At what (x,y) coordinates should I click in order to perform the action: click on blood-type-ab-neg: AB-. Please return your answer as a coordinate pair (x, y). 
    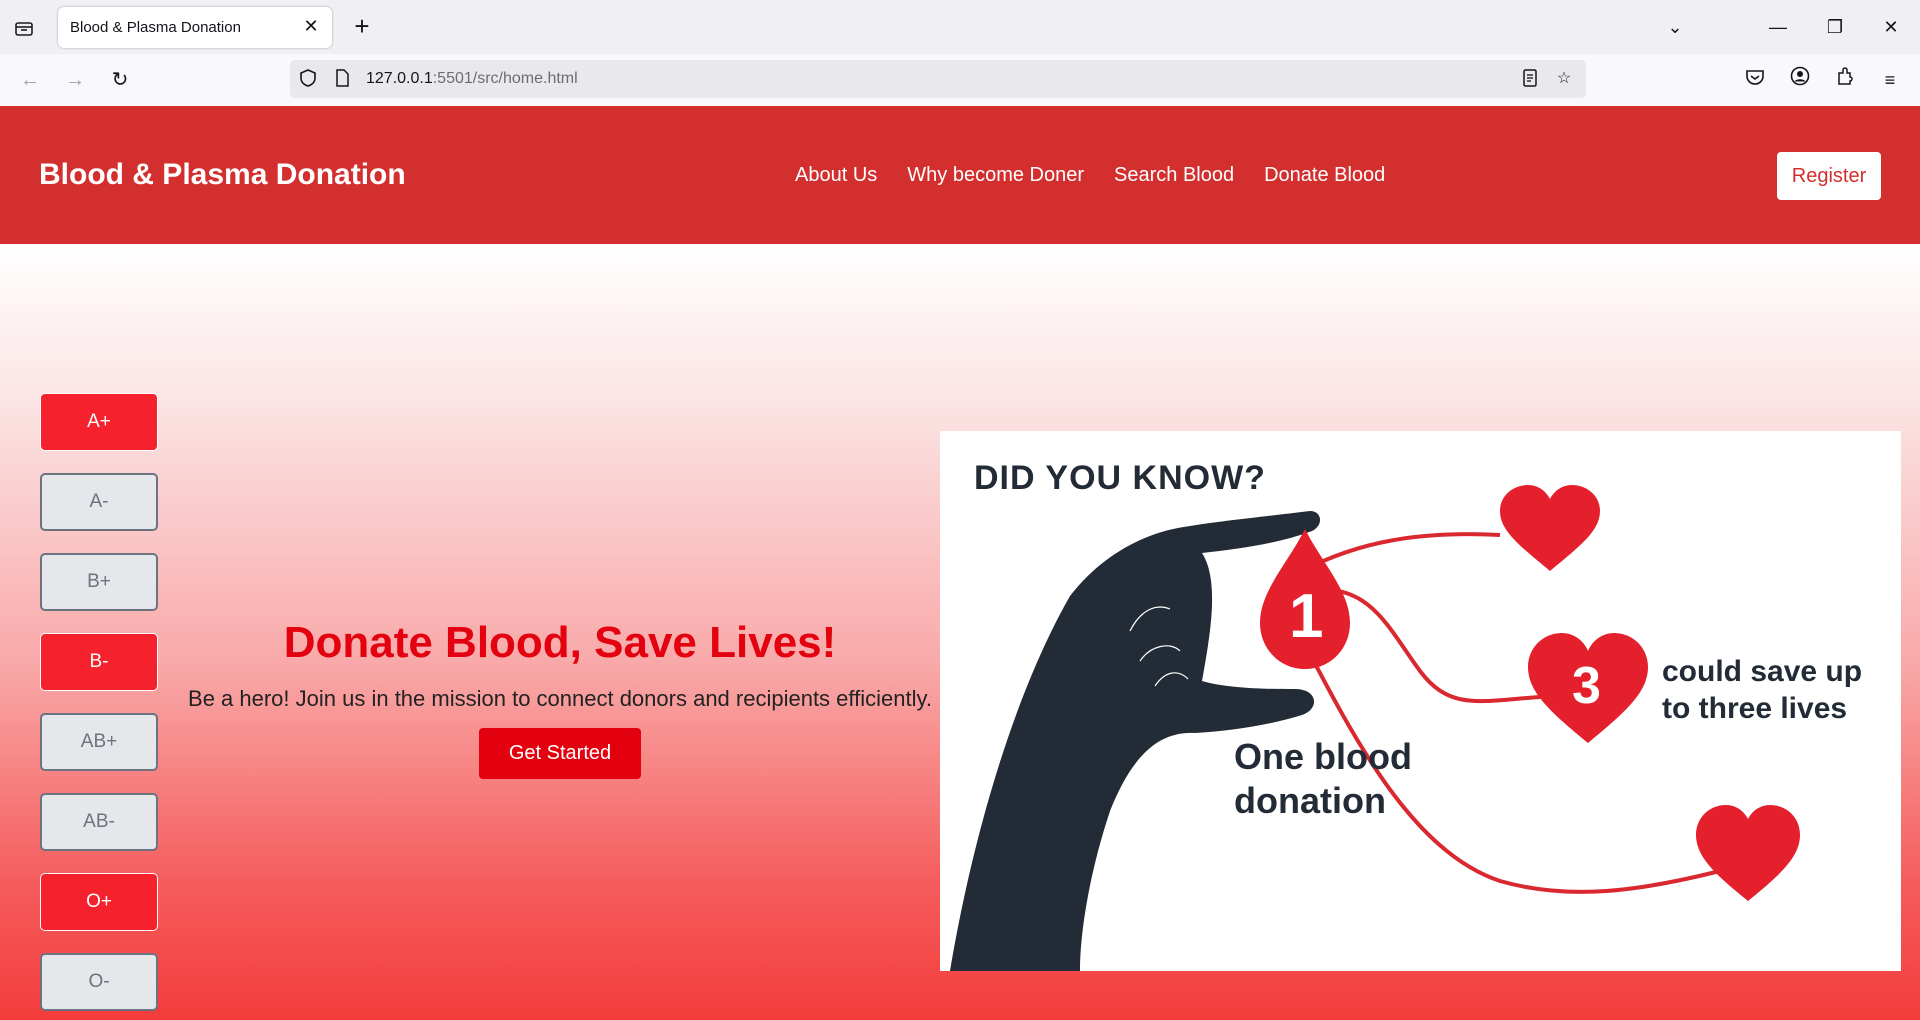
    Looking at the image, I should click on (99, 822).